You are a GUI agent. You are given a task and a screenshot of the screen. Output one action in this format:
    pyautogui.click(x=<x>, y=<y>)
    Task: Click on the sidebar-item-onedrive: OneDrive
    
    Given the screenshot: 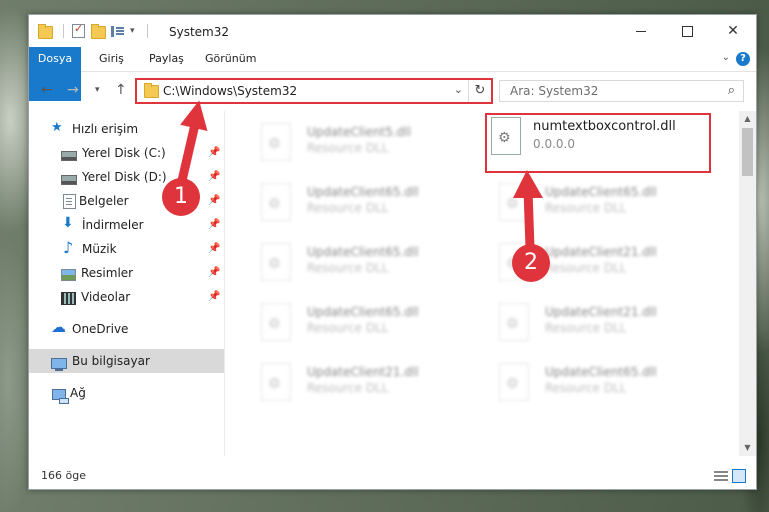 What is the action you would take?
    pyautogui.click(x=137, y=329)
    